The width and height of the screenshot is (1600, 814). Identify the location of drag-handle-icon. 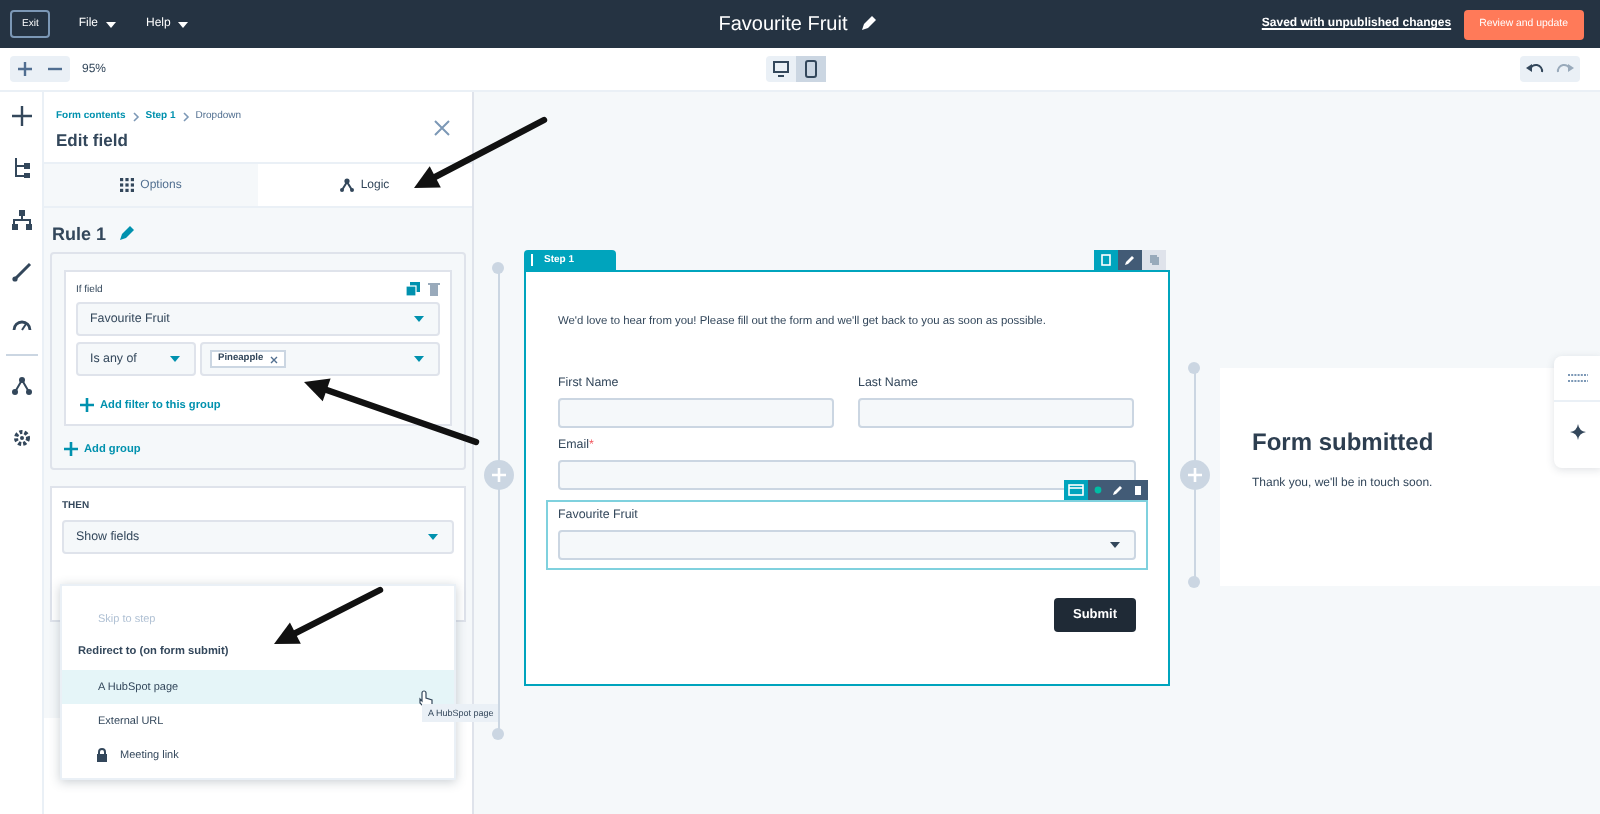
(532, 260).